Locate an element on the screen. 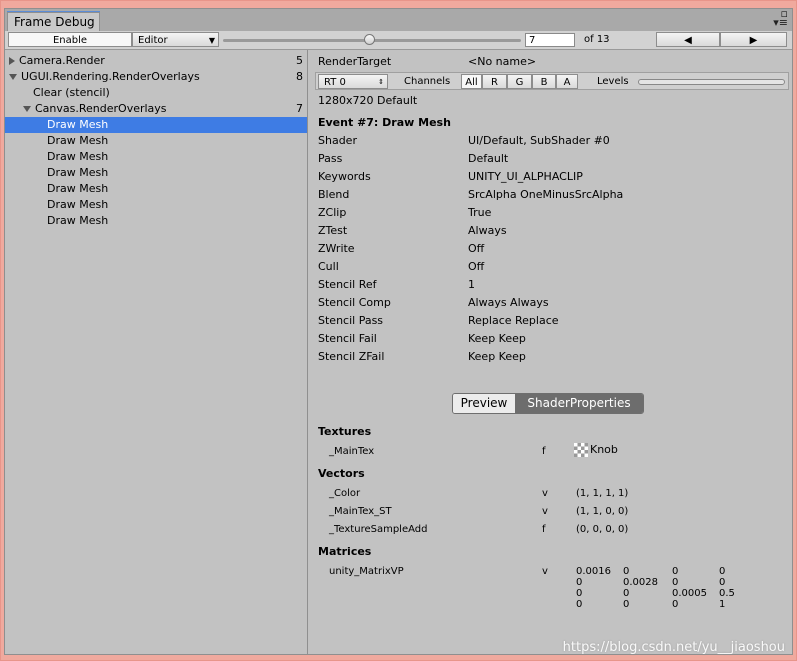 This screenshot has width=797, height=661. resolution-label: 1280x720 Default is located at coordinates (368, 100).